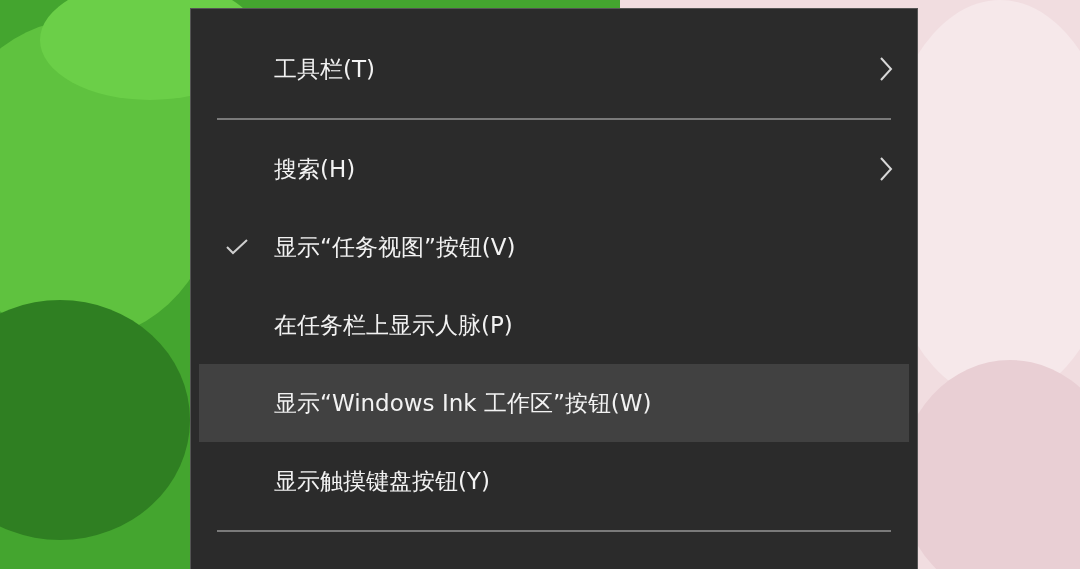  I want to click on menu-item-label: 显示“任务视图”按钮(V), so click(395, 247).